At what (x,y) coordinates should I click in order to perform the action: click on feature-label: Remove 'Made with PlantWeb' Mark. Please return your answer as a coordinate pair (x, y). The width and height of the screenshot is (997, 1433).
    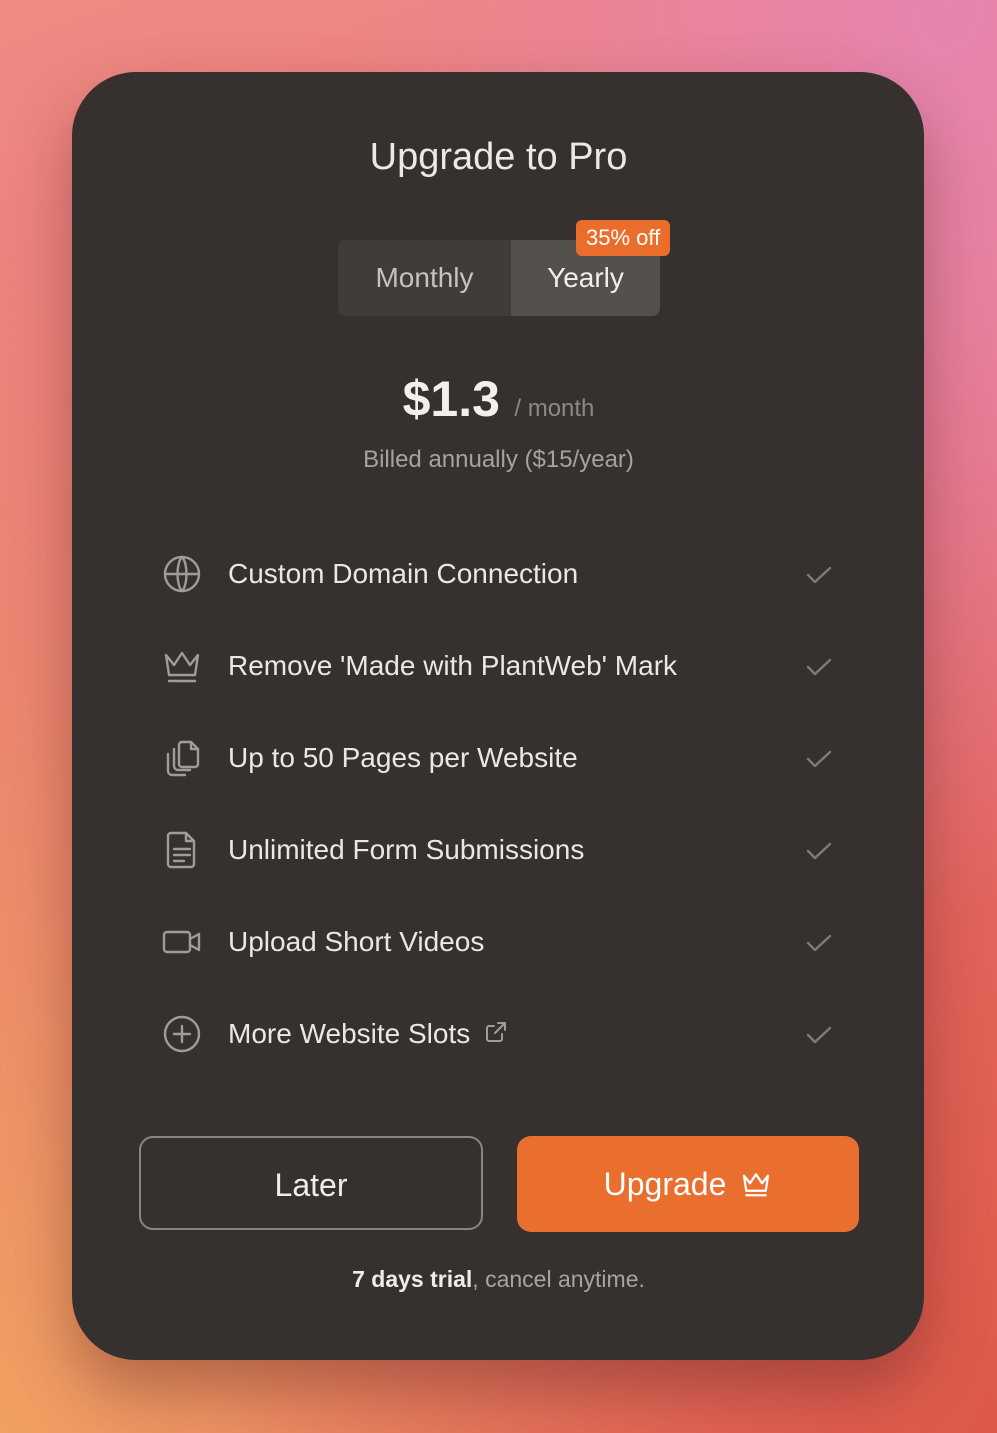
    Looking at the image, I should click on (453, 665).